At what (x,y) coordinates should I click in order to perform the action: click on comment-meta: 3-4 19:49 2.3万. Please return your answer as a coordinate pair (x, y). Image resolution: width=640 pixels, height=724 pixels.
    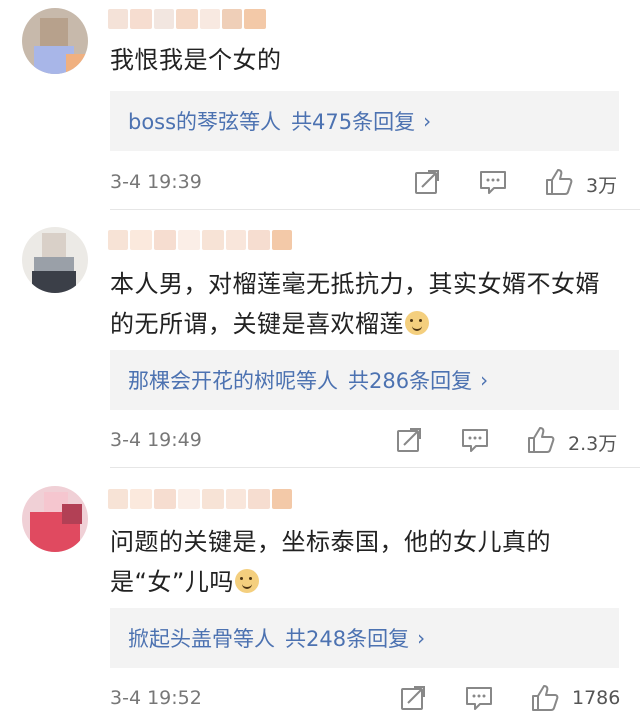
    Looking at the image, I should click on (365, 441).